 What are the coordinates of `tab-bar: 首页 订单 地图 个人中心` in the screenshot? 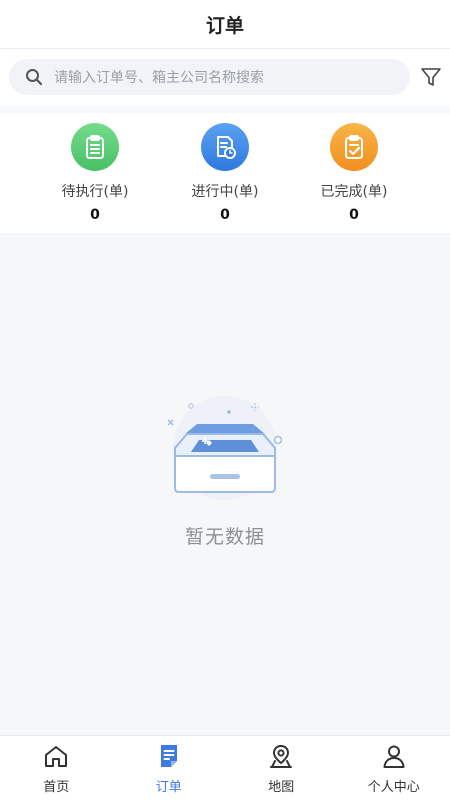 It's located at (225, 767).